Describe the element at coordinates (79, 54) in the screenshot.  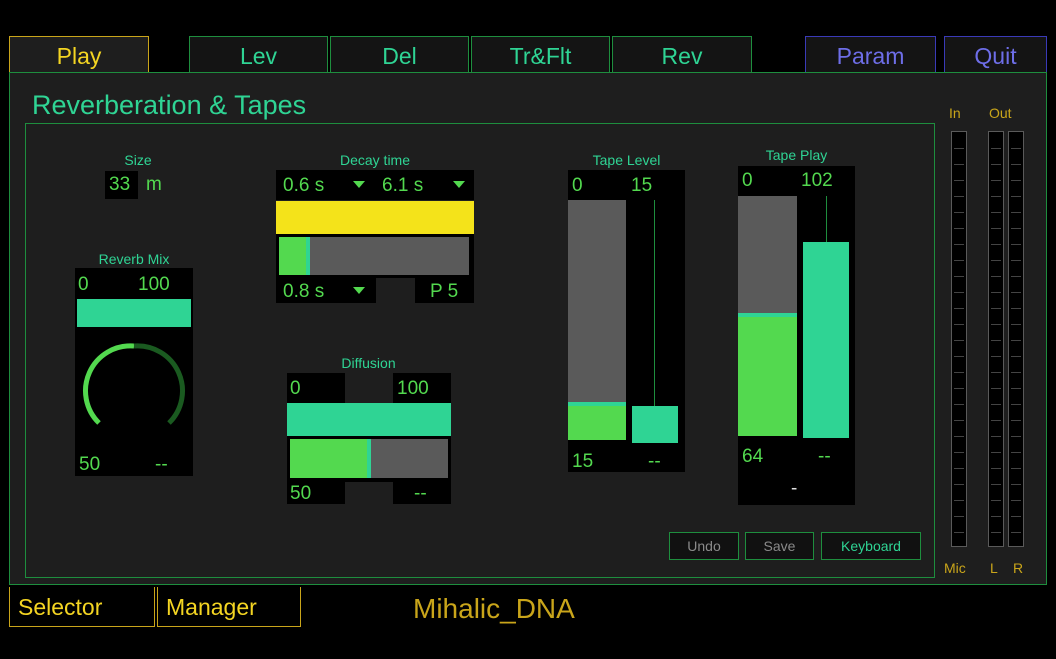
I see `tab-play: Play` at that location.